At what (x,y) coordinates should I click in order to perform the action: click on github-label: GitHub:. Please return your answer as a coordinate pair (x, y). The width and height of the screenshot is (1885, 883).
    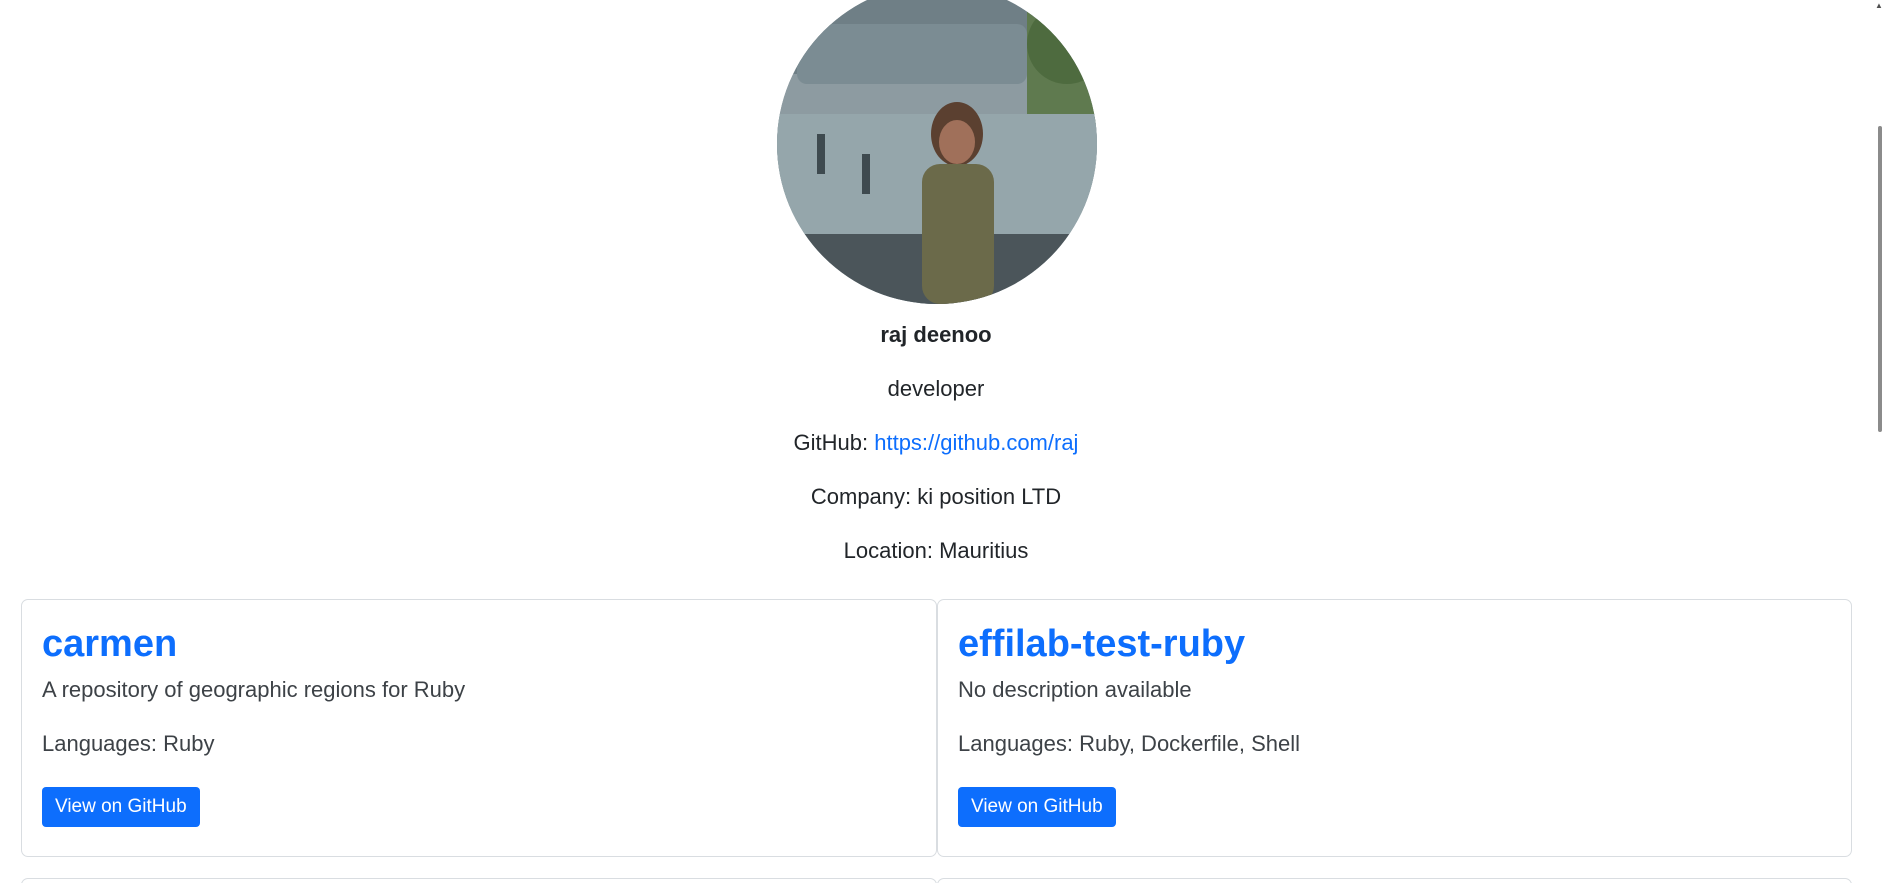
    Looking at the image, I should click on (834, 442).